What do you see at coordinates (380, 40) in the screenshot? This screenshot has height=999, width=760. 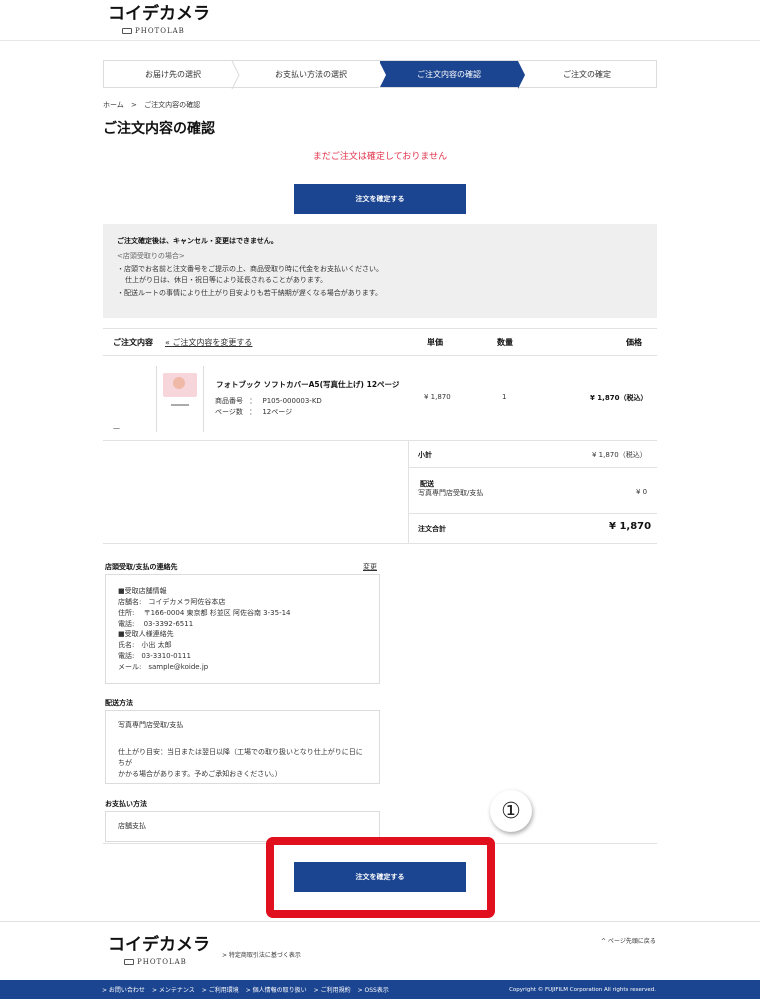 I see `header-divider` at bounding box center [380, 40].